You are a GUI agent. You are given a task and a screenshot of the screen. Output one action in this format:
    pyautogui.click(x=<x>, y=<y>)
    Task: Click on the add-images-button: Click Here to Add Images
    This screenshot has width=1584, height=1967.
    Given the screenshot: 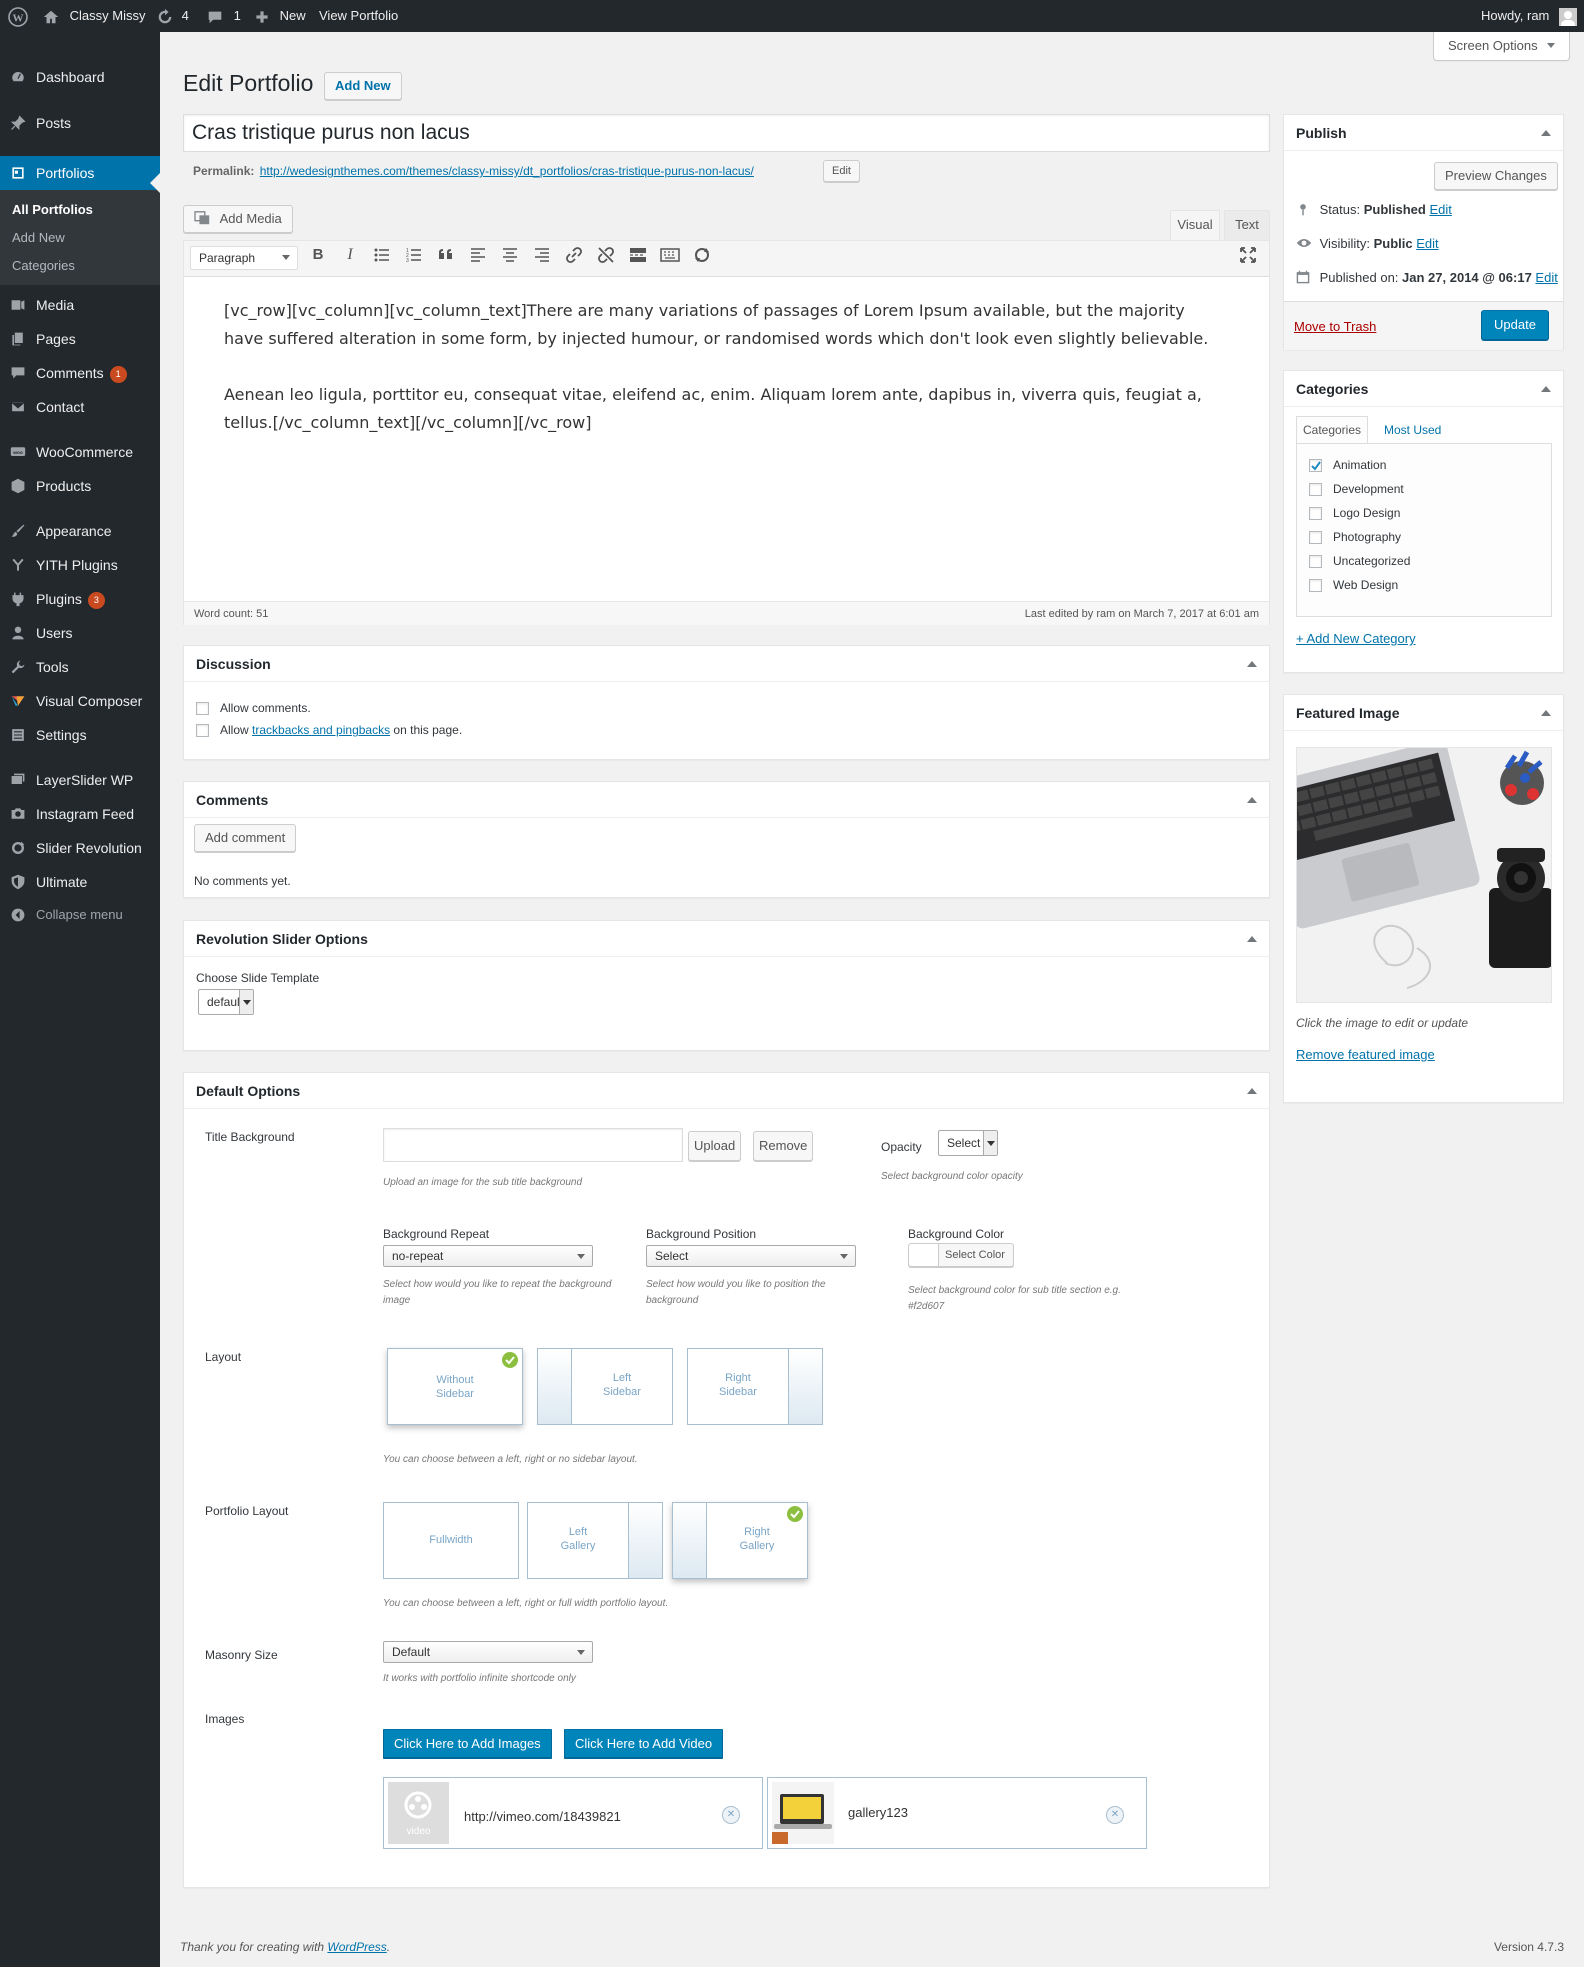 What is the action you would take?
    pyautogui.click(x=467, y=1743)
    